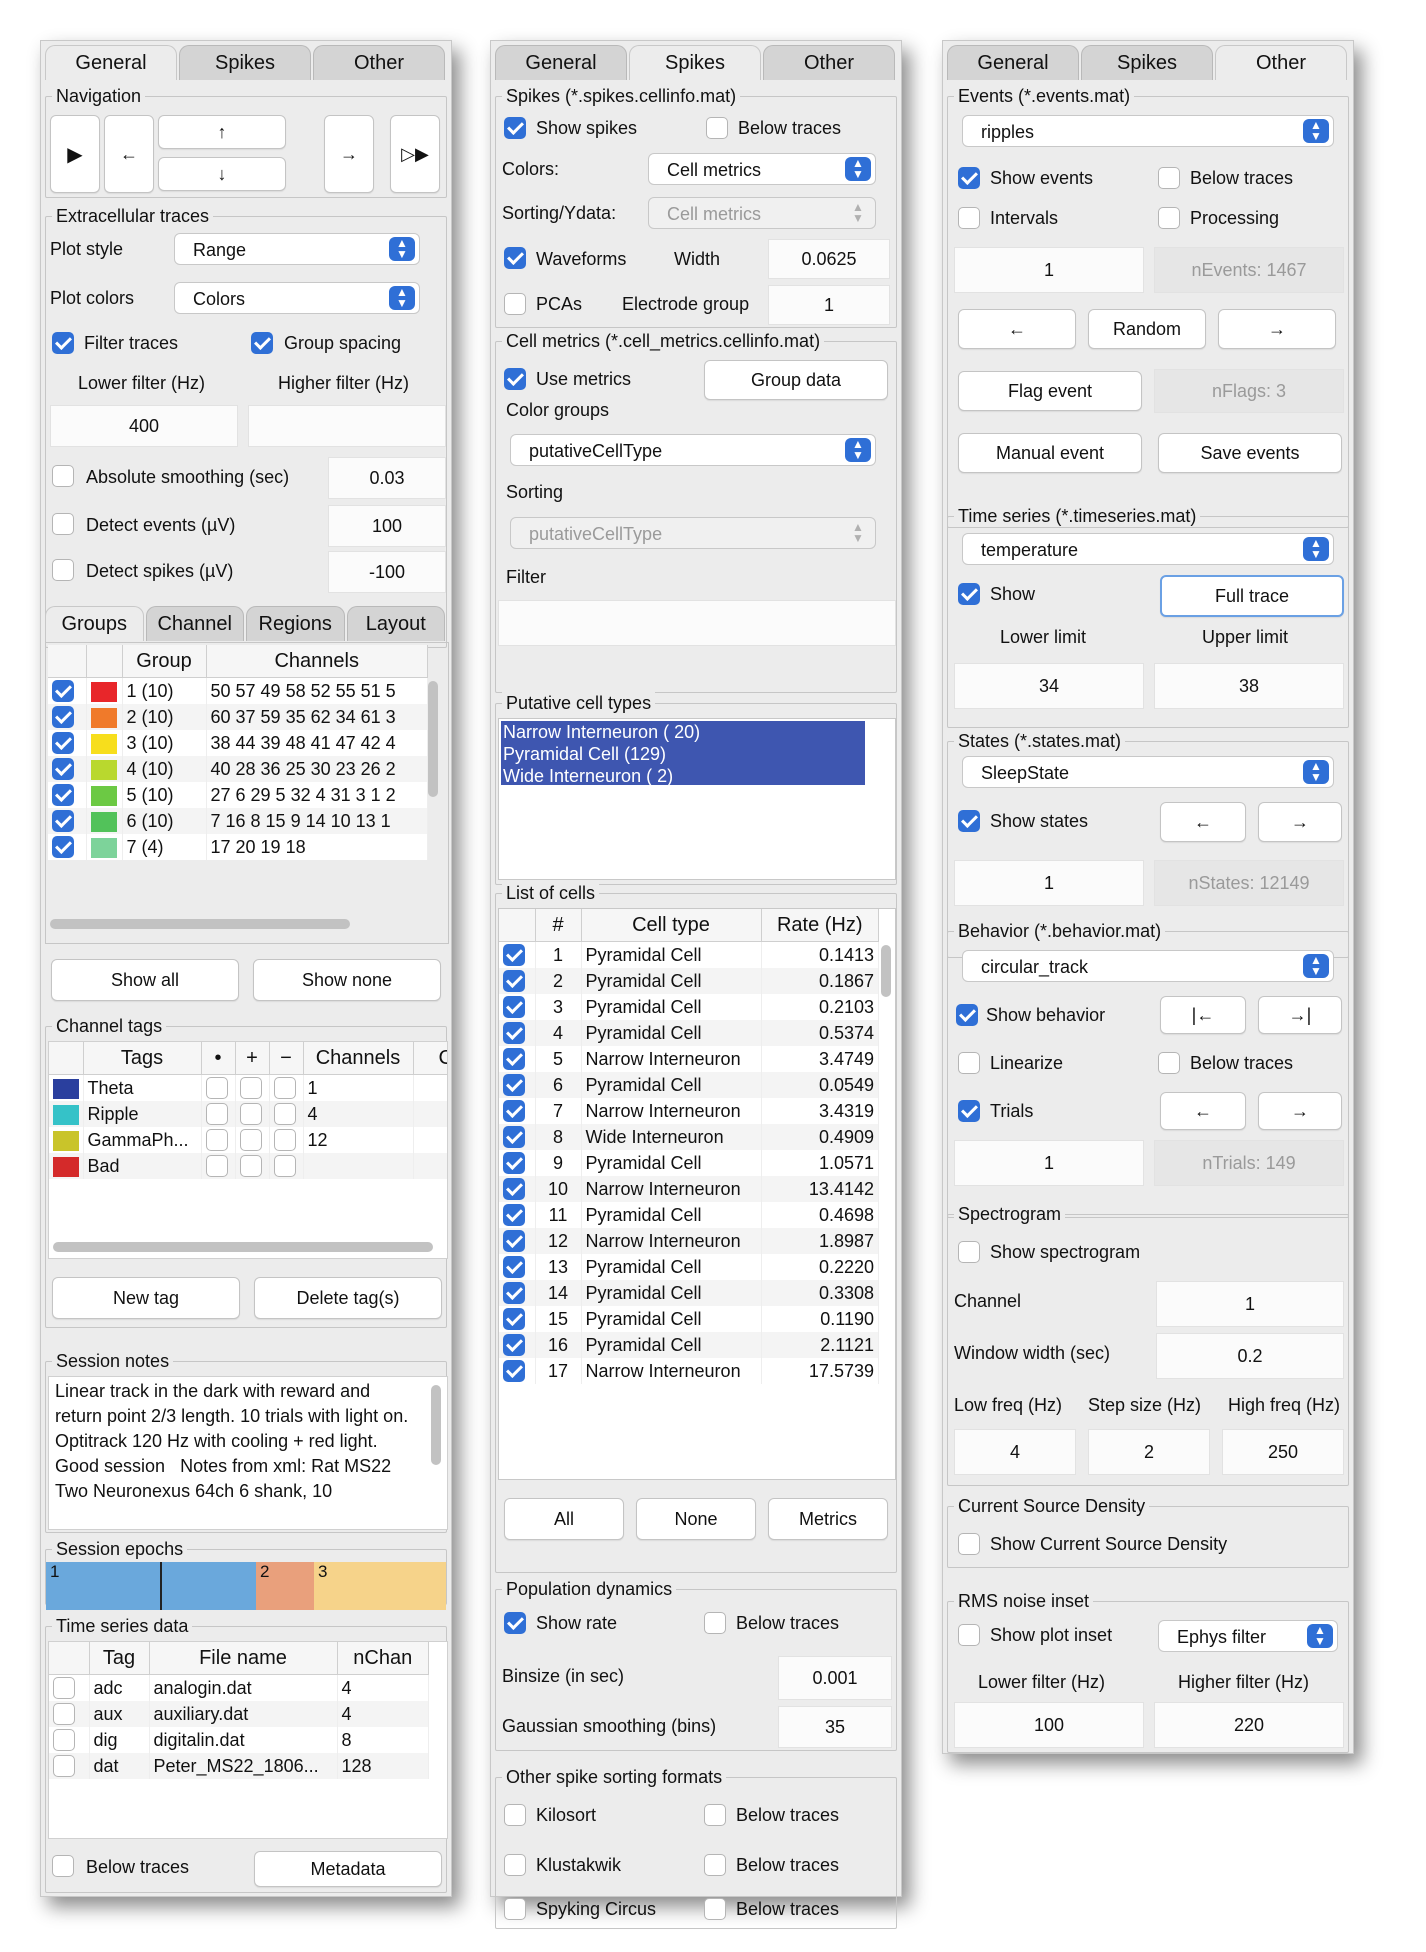 This screenshot has width=1426, height=1952. Describe the element at coordinates (238, 690) in the screenshot. I see `table-row: 1 (10) 50 57 49 58 52 55 51 5` at that location.